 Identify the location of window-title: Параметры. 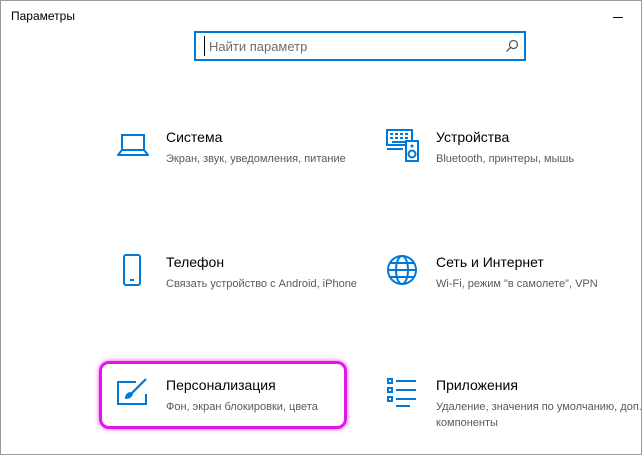
(43, 16).